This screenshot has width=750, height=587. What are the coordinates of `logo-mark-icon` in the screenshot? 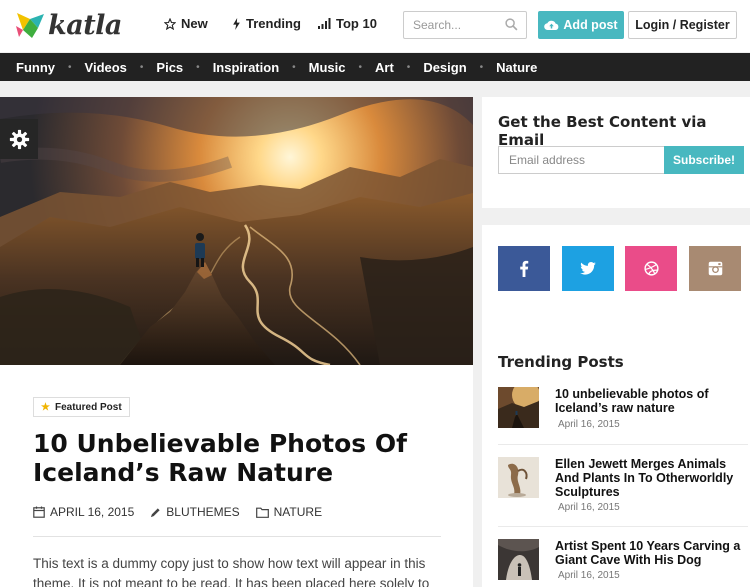 It's located at (30, 25).